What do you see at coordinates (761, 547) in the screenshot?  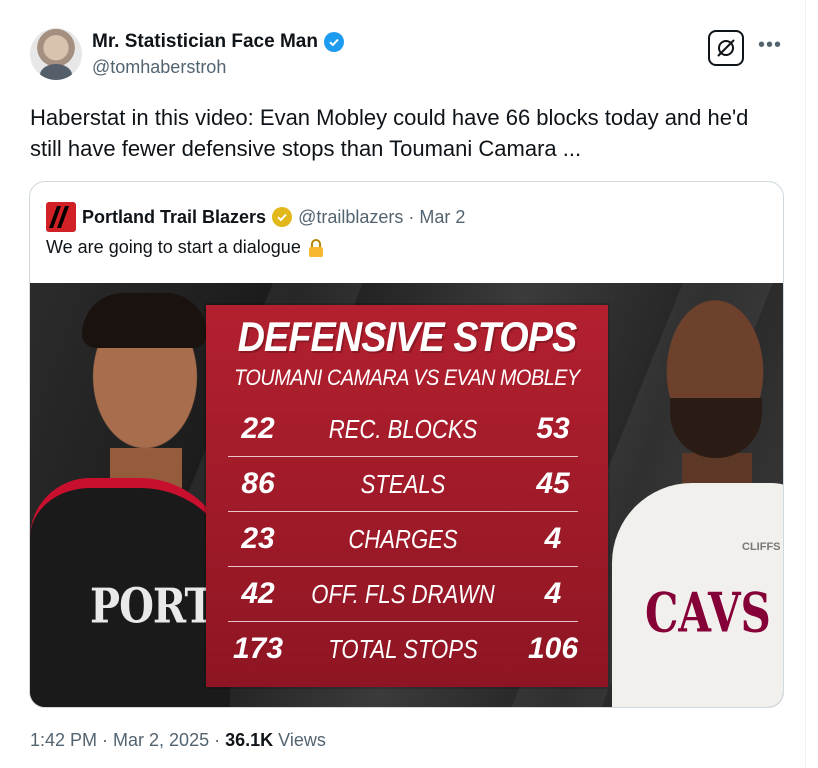 I see `jersey-sponsor-text: CLIFFS` at bounding box center [761, 547].